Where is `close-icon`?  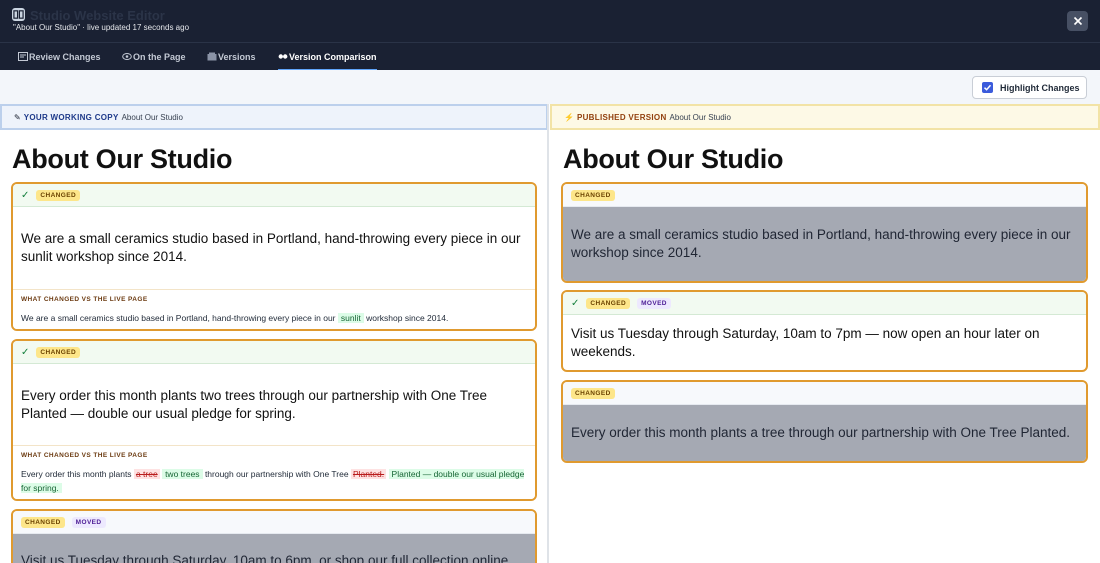
close-icon is located at coordinates (1077, 21).